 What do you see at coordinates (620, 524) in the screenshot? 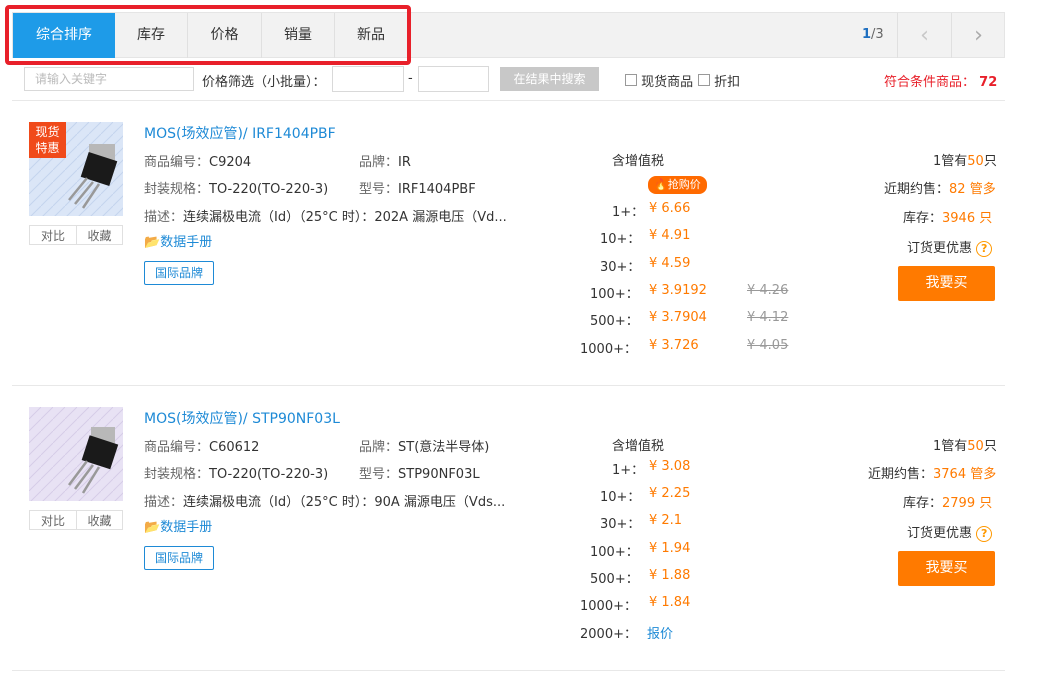
I see `price-qty: 30+：` at bounding box center [620, 524].